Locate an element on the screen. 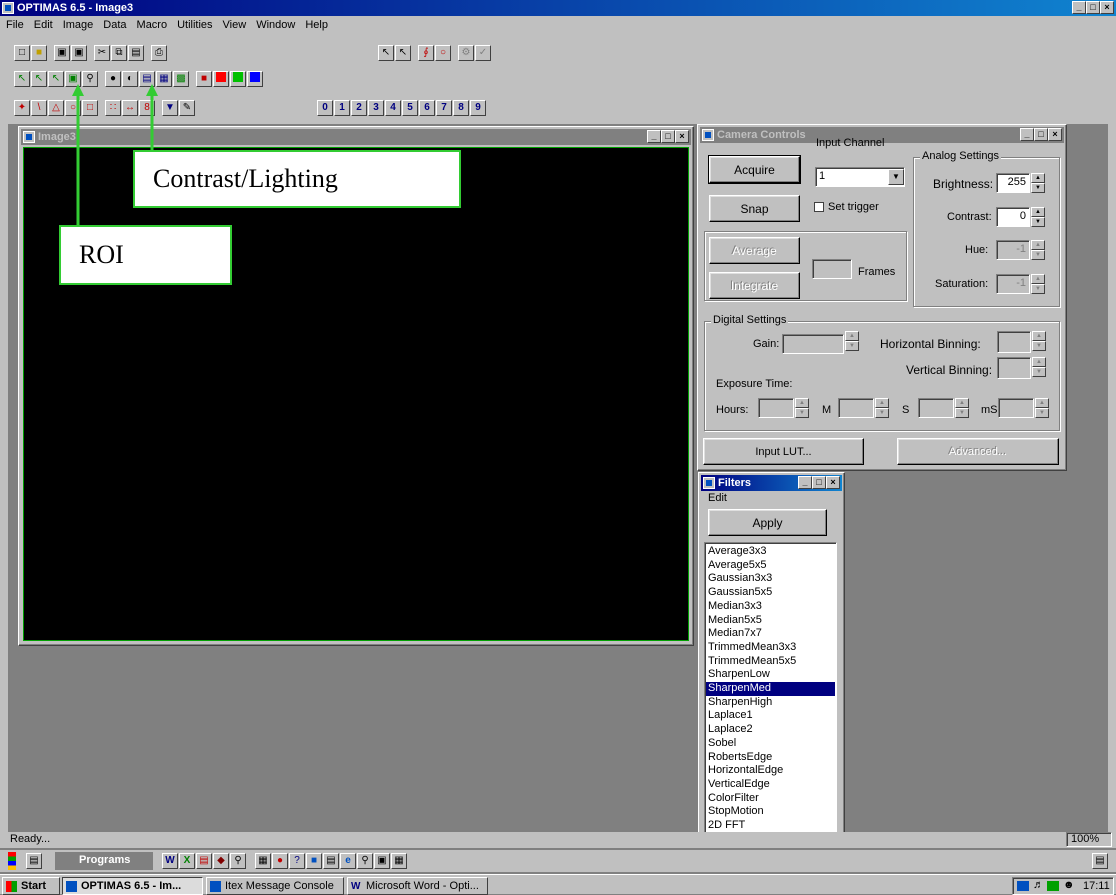 The width and height of the screenshot is (1116, 895). filter-item-2d-fft: 2D FFT is located at coordinates (770, 826).